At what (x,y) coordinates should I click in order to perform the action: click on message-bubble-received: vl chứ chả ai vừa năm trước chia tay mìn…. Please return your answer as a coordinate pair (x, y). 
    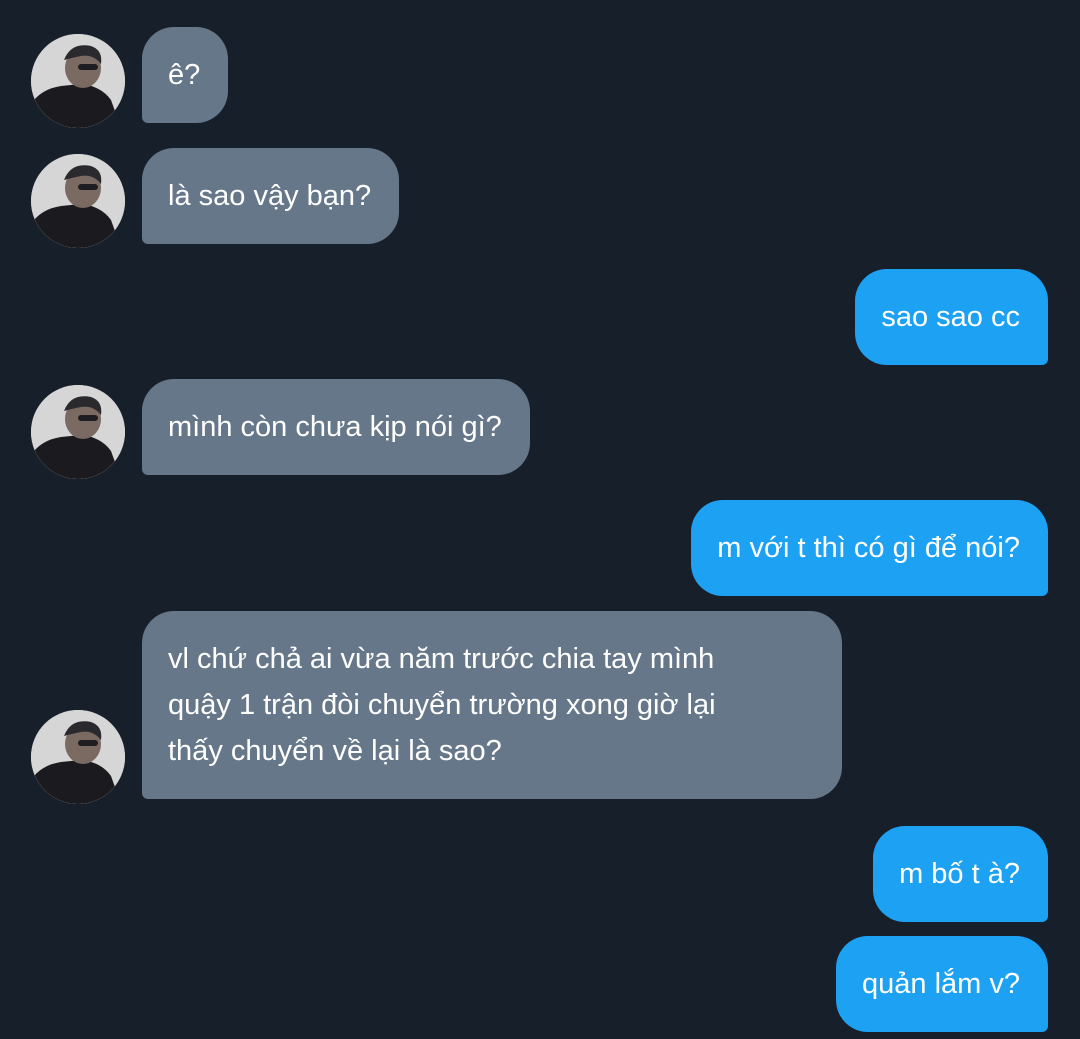
    Looking at the image, I should click on (492, 705).